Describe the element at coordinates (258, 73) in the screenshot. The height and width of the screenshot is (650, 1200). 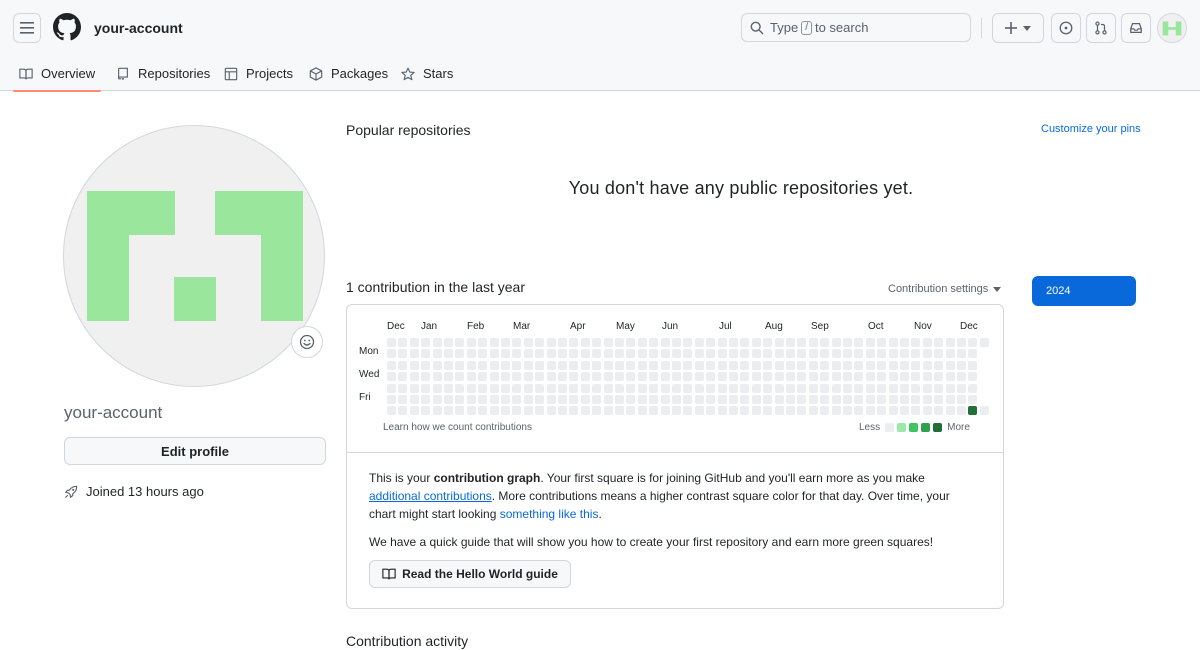
I see `tab-projects: Projects` at that location.